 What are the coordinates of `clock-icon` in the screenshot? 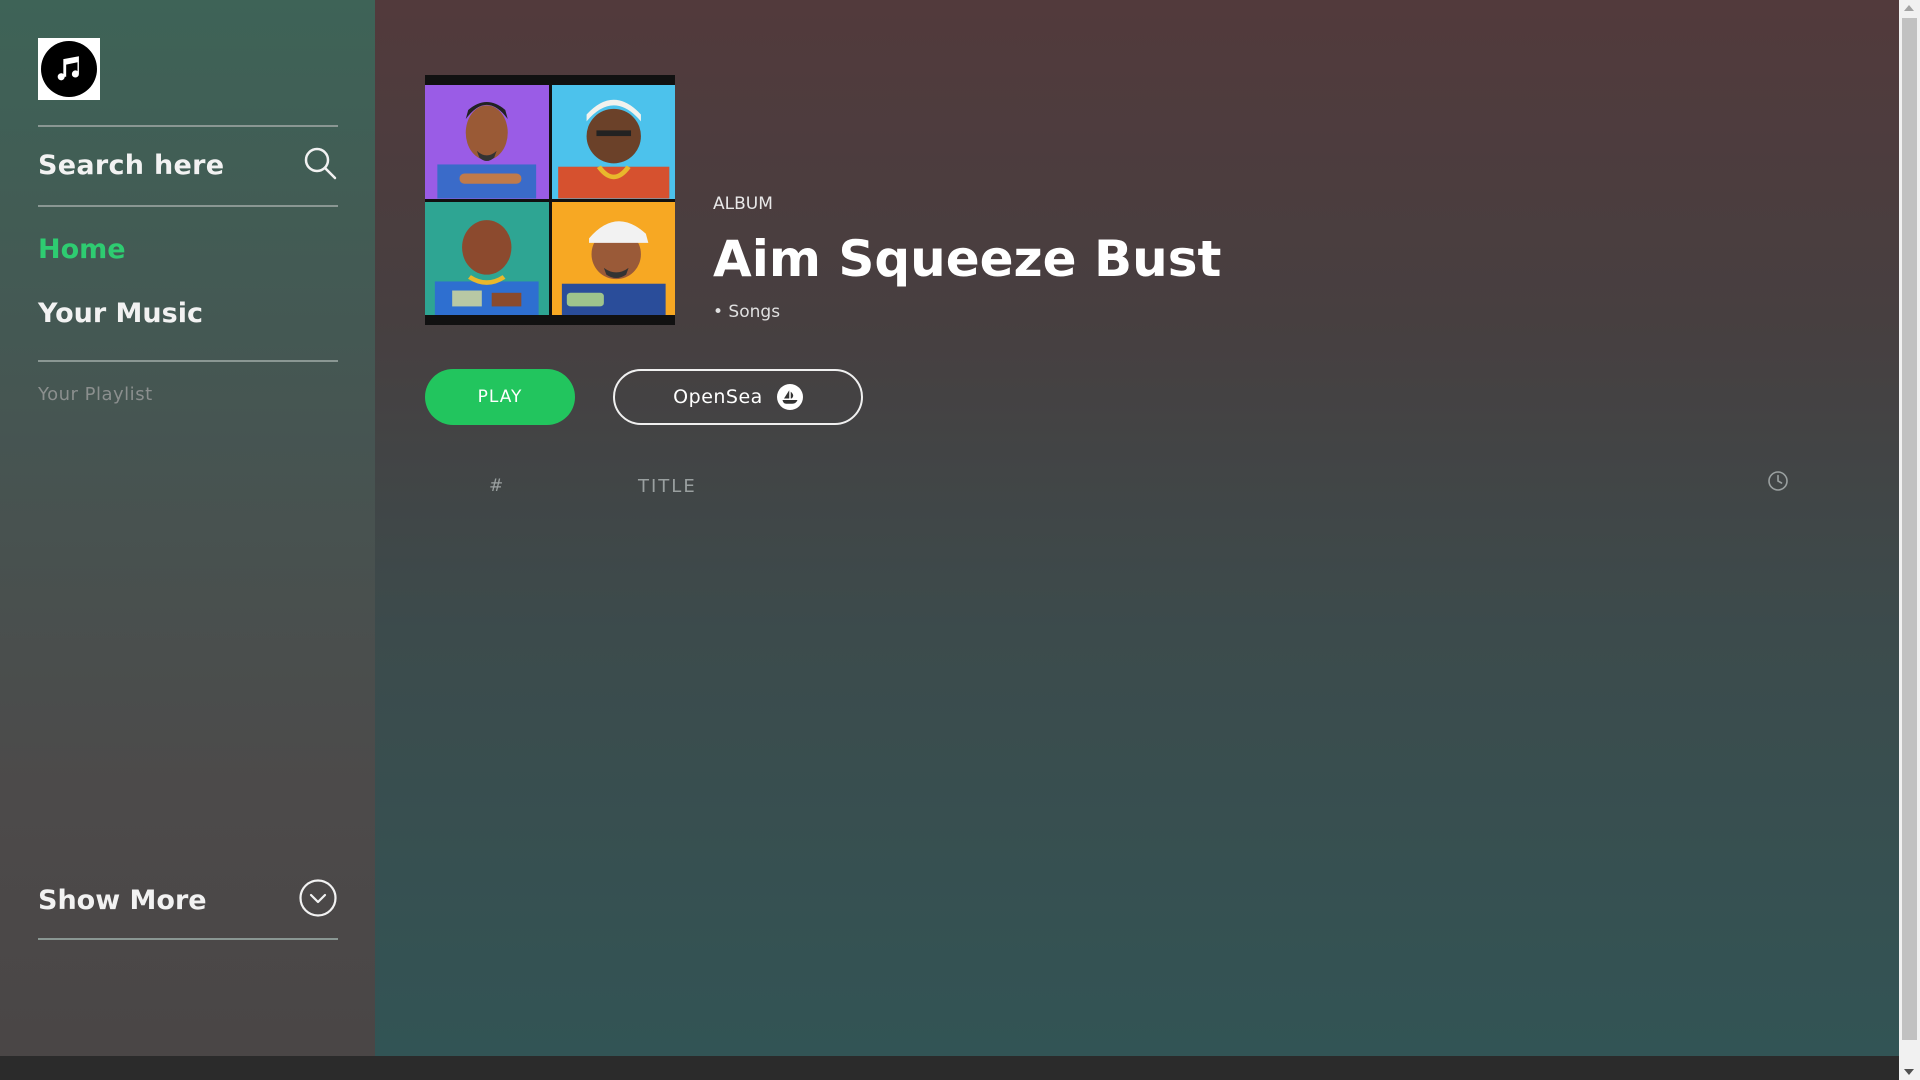 It's located at (1778, 483).